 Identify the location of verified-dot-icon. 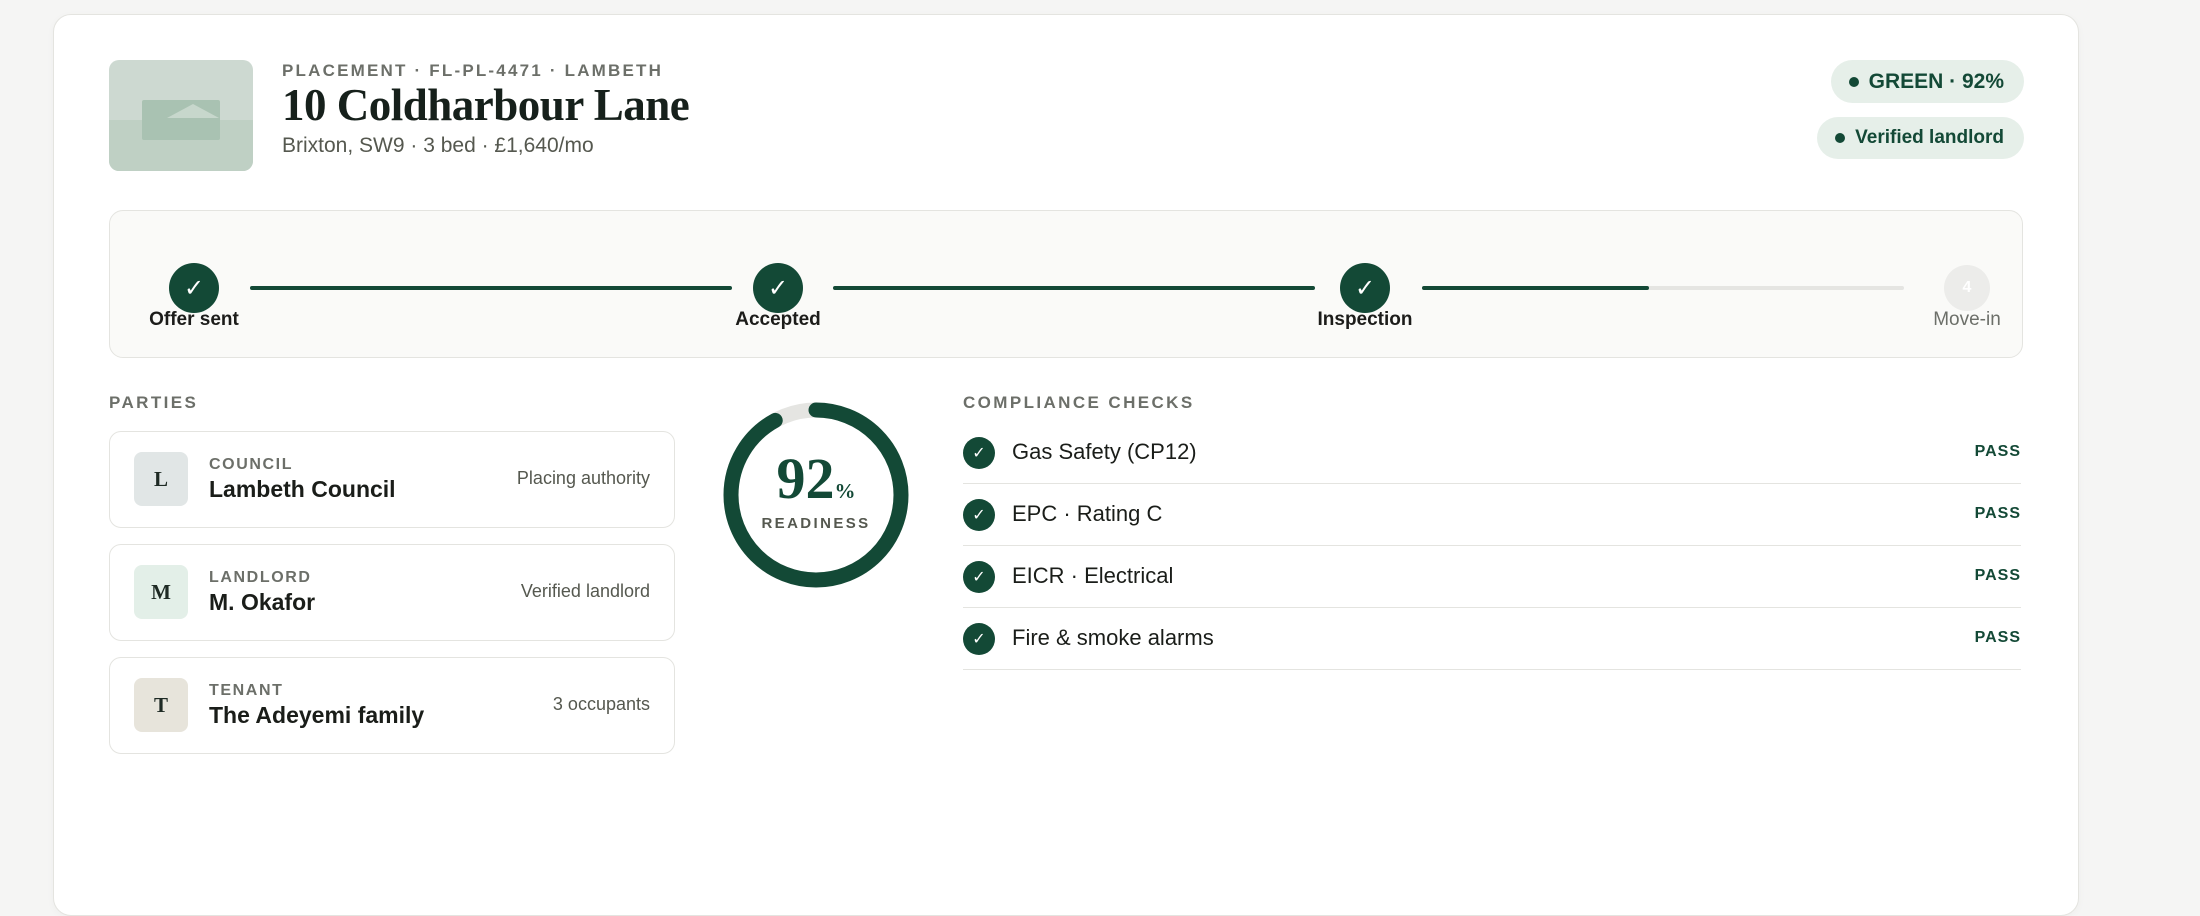
(1840, 138).